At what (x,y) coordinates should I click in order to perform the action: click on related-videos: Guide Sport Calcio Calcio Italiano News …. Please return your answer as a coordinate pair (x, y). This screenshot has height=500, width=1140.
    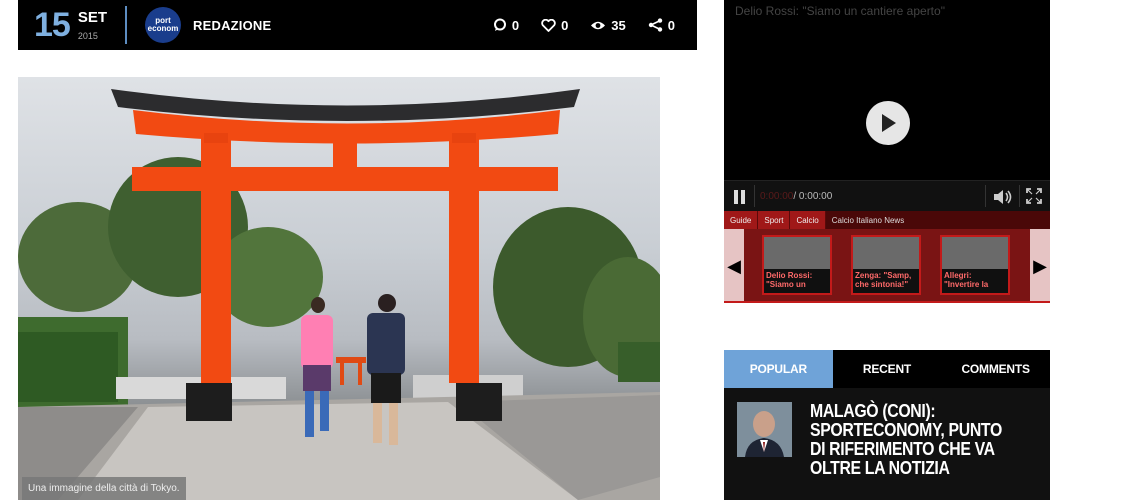
    Looking at the image, I should click on (887, 257).